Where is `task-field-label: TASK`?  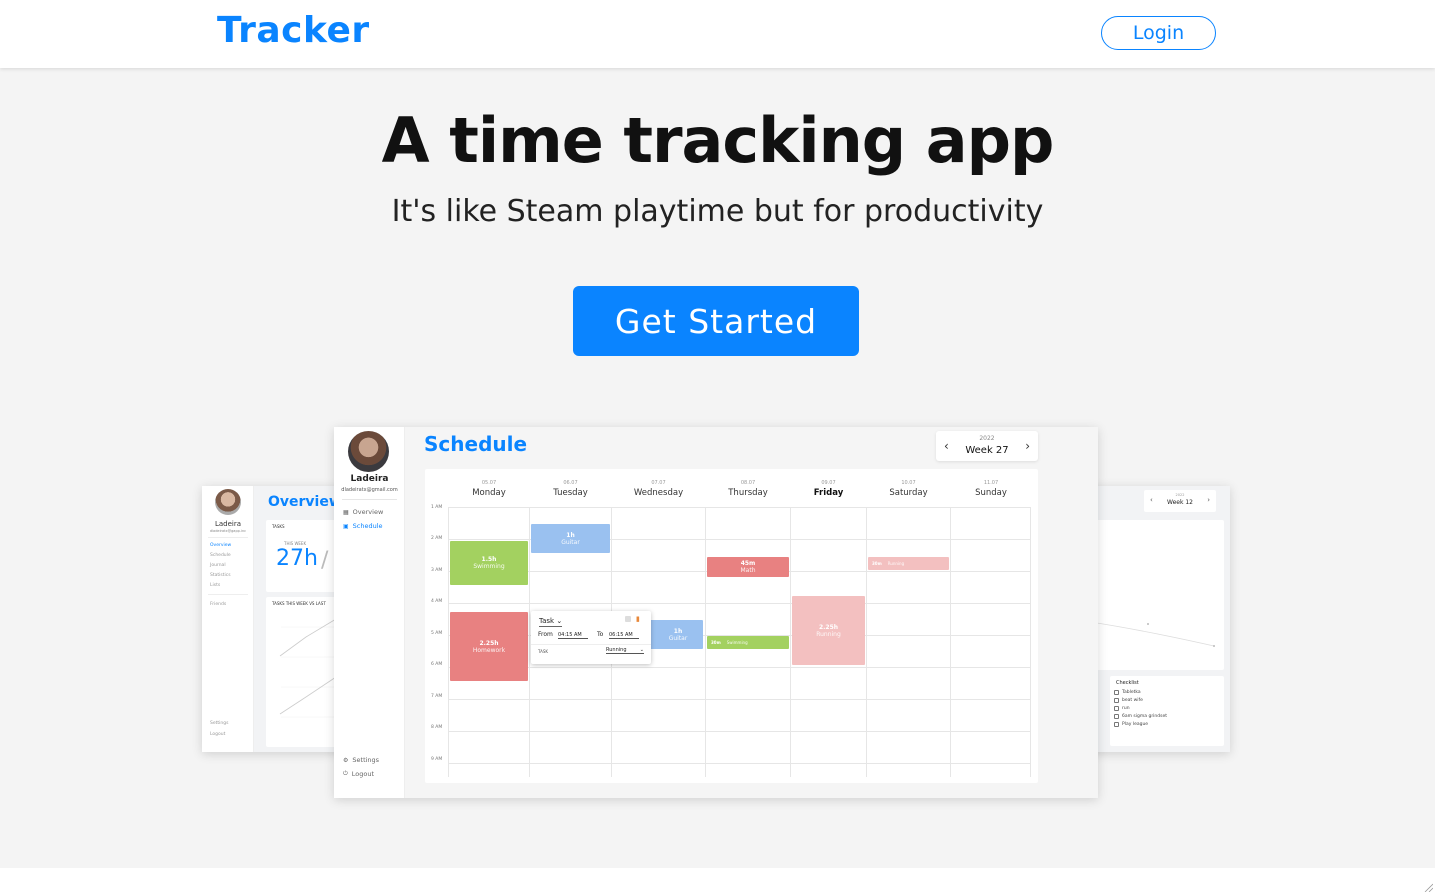 task-field-label: TASK is located at coordinates (543, 651).